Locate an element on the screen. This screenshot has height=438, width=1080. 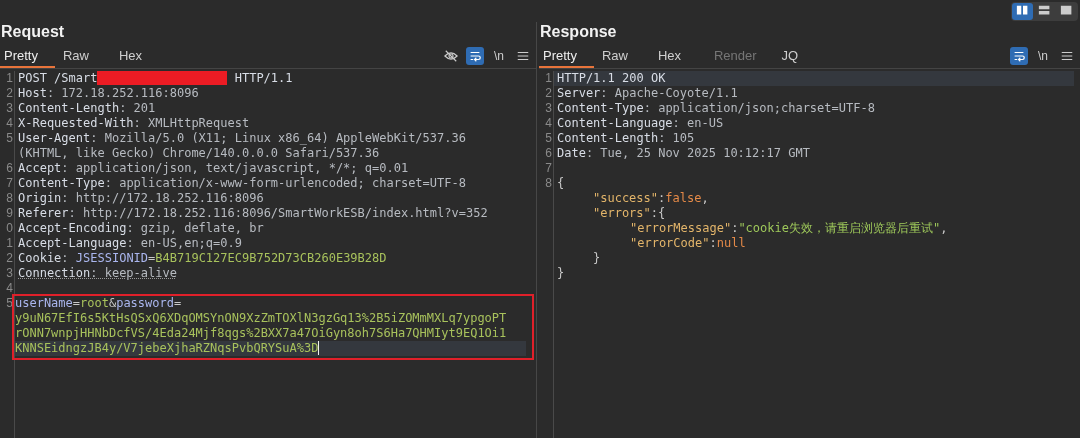
columns-icon is located at coordinates (1022, 11).